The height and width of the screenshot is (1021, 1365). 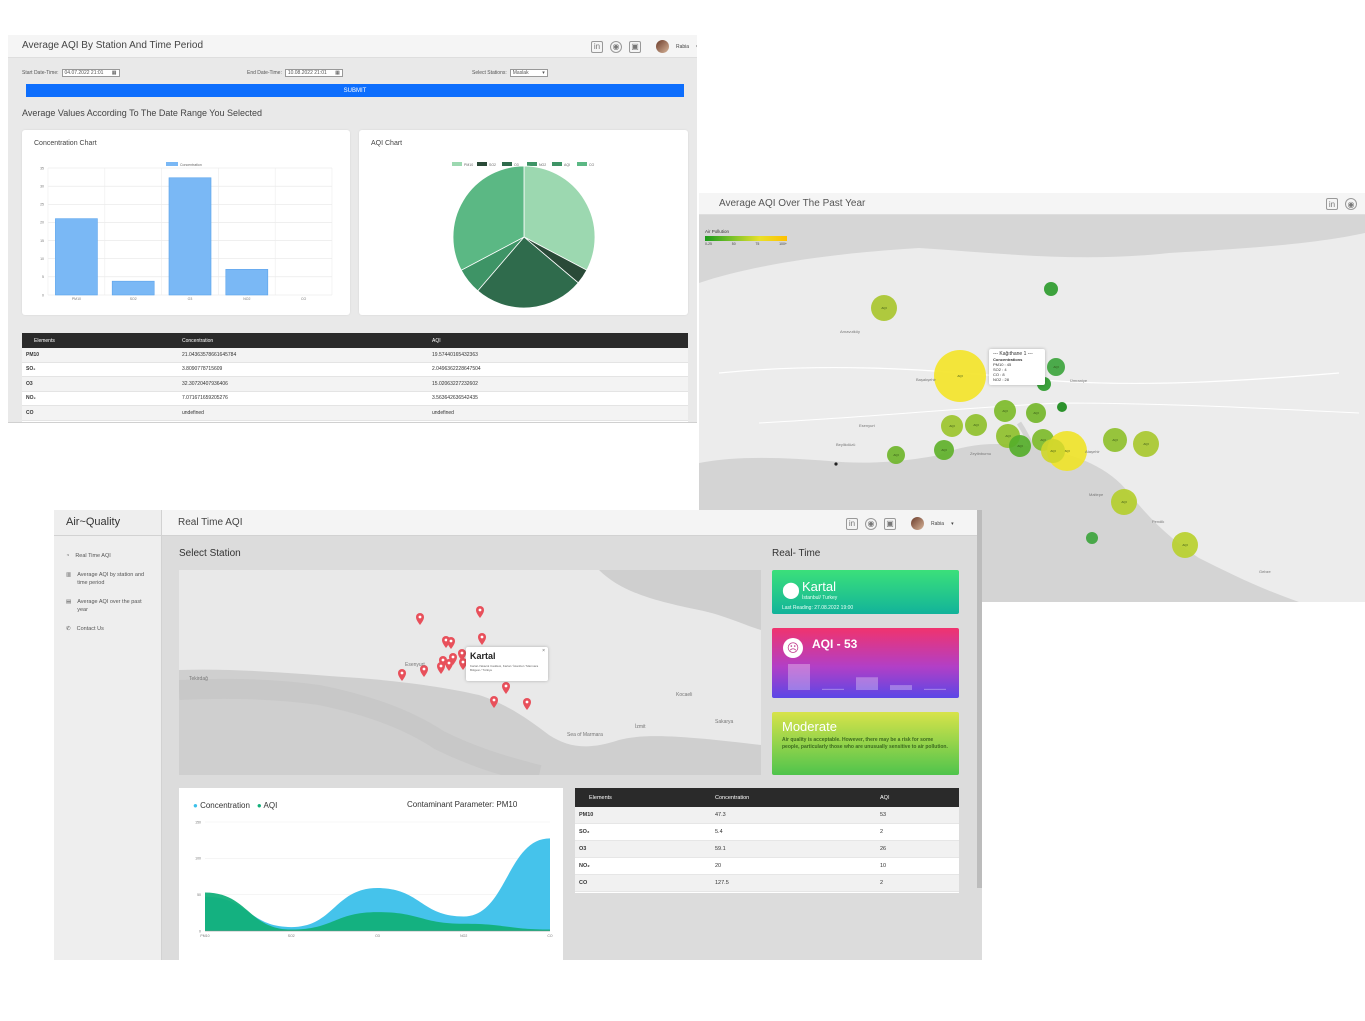 What do you see at coordinates (979, 699) in the screenshot?
I see `scrollbar` at bounding box center [979, 699].